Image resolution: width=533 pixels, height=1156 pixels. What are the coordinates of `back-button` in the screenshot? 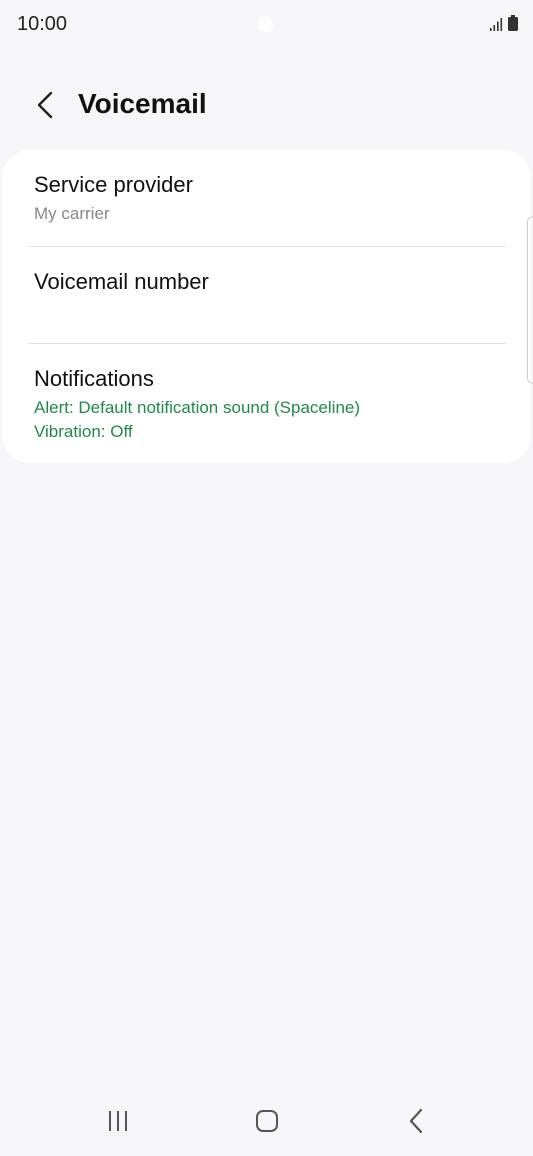 It's located at (45, 105).